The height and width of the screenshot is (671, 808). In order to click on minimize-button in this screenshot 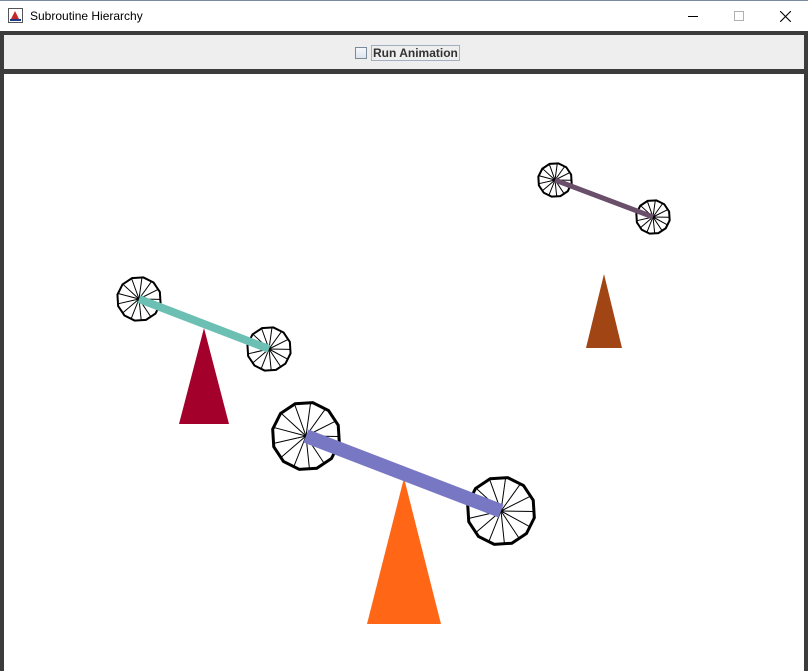, I will do `click(693, 16)`.